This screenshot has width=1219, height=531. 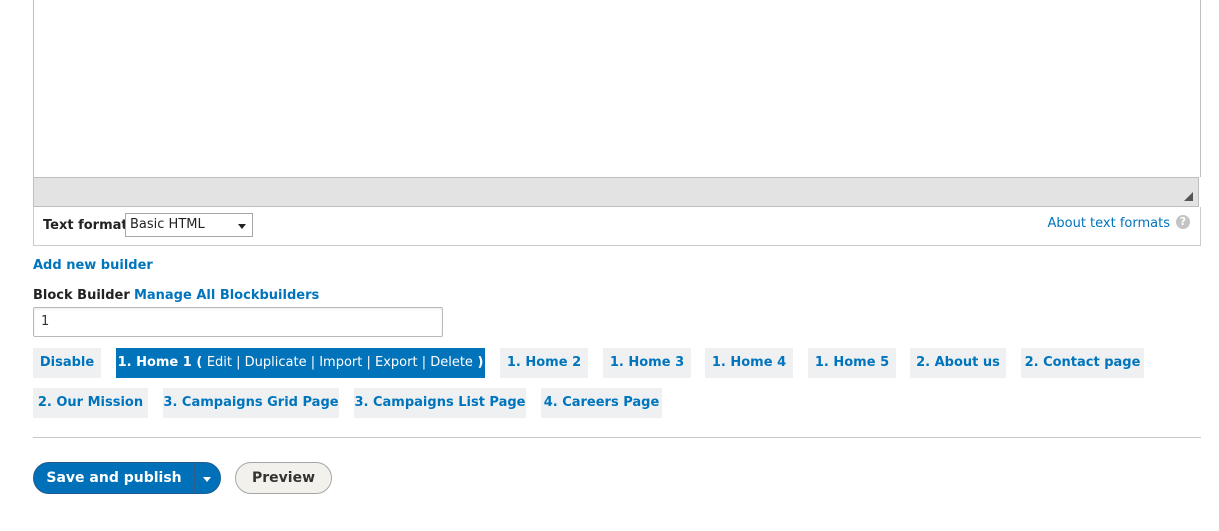 I want to click on tab-contact-page: 2. Contact page, so click(x=1082, y=363).